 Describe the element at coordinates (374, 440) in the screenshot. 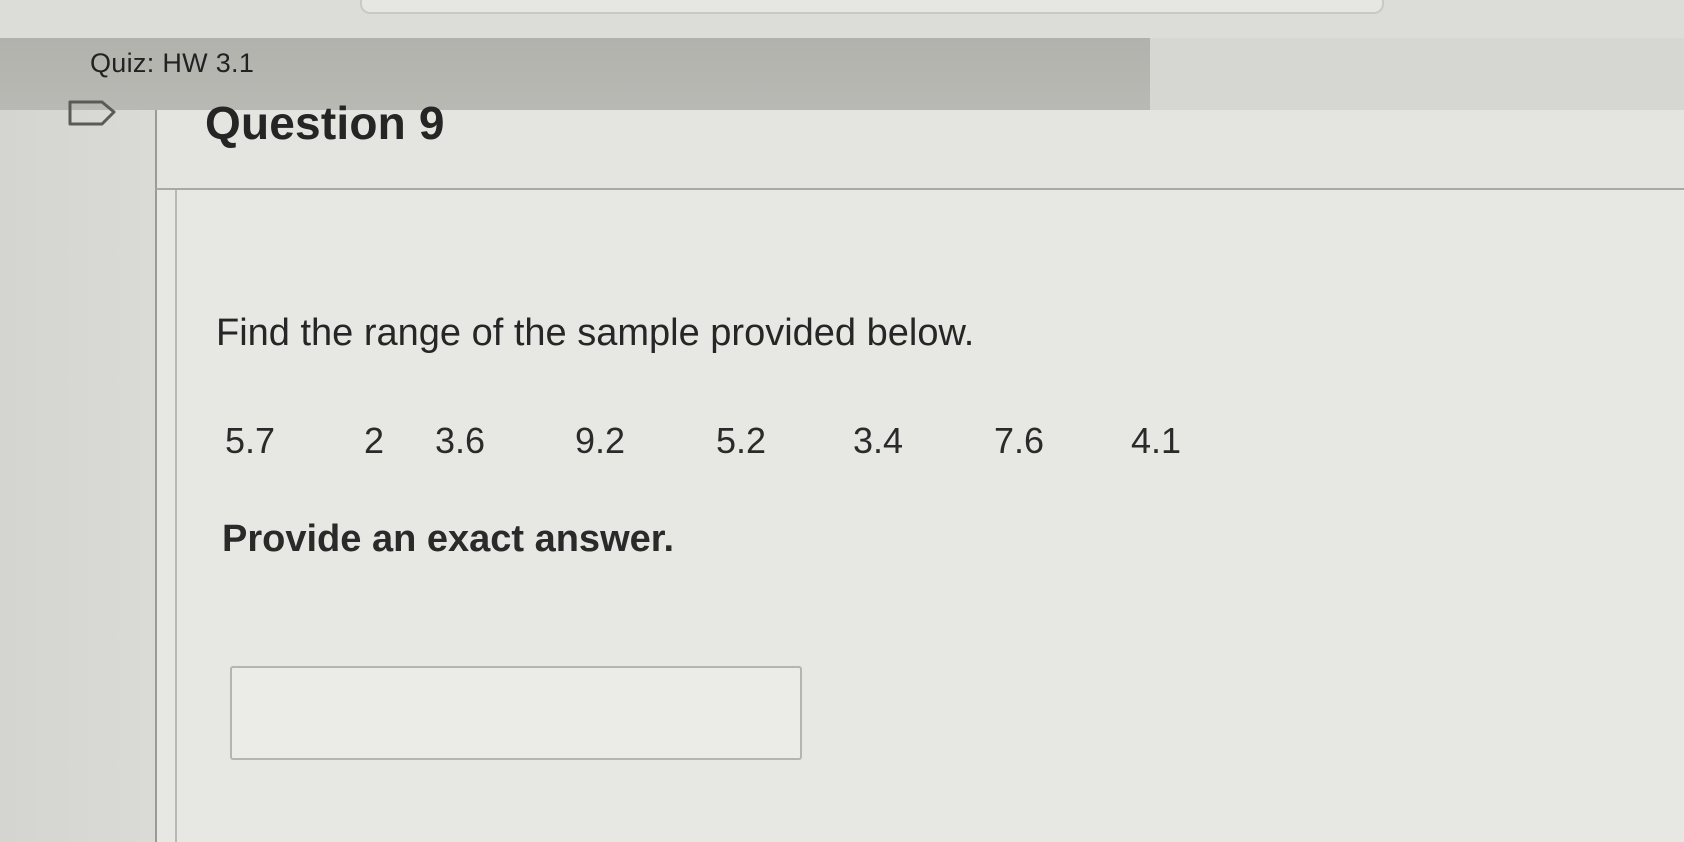

I see `sample-value: 2` at that location.